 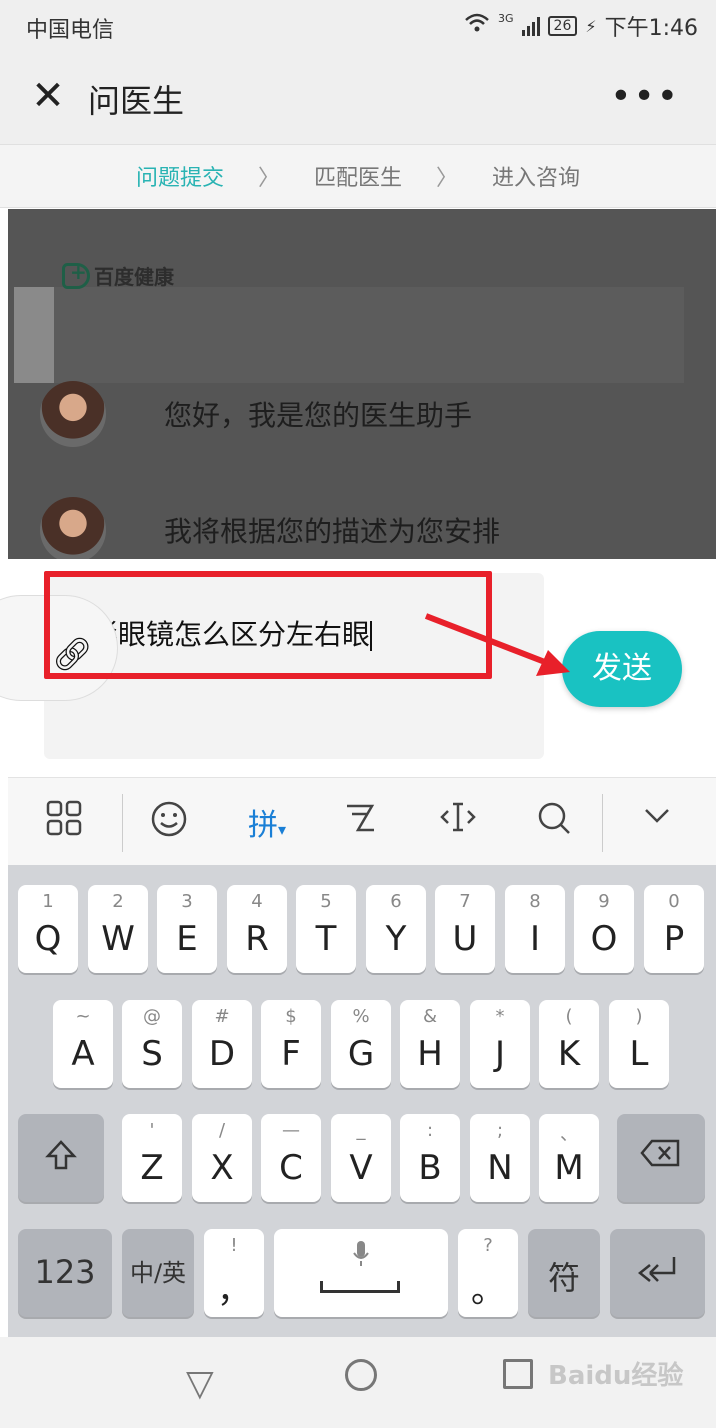 What do you see at coordinates (332, 531) in the screenshot?
I see `message-text: 我将根据您的描述为您安排` at bounding box center [332, 531].